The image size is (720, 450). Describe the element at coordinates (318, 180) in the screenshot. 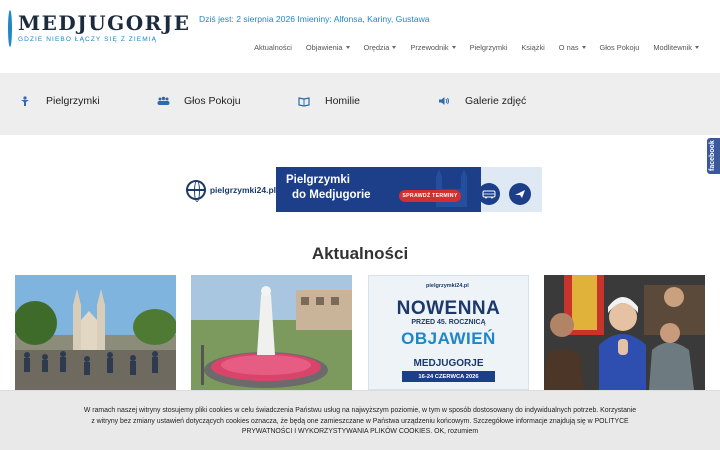

I see `banner-line-1: Pielgrzymki` at that location.